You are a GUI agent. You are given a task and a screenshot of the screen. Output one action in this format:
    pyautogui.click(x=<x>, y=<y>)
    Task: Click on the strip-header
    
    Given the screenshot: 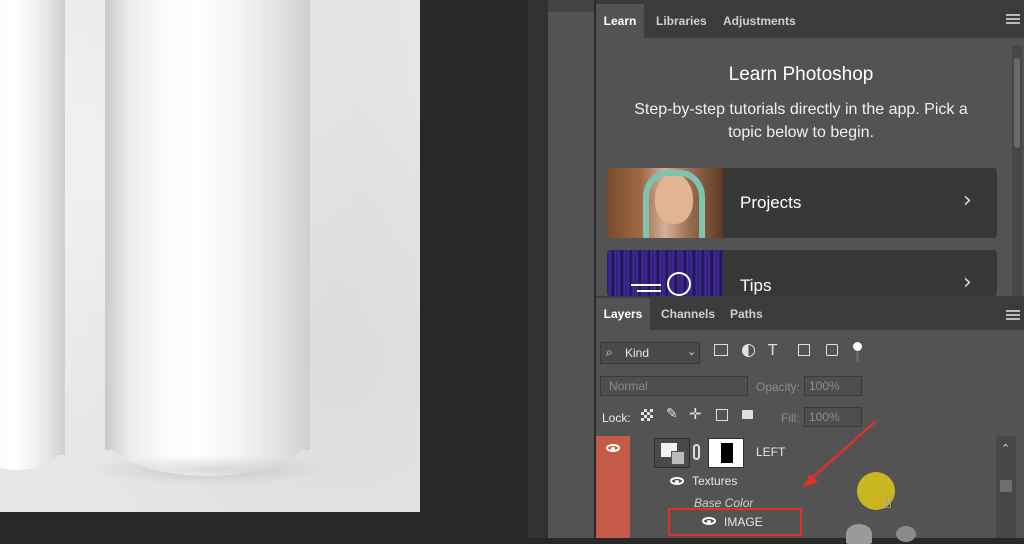 What is the action you would take?
    pyautogui.click(x=571, y=6)
    